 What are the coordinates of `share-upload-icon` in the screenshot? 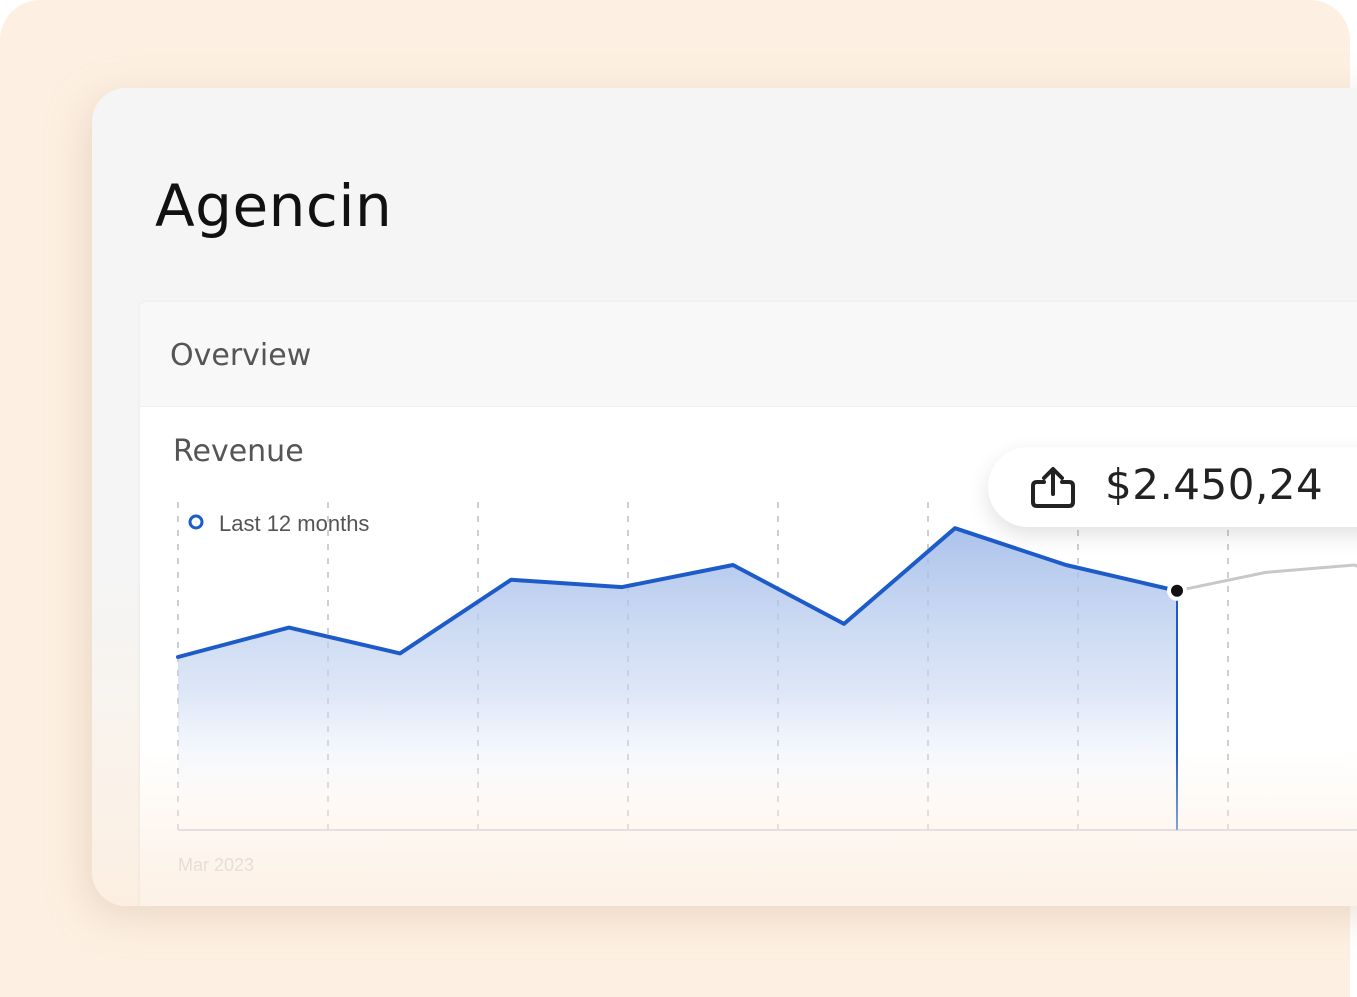 It's located at (1053, 490).